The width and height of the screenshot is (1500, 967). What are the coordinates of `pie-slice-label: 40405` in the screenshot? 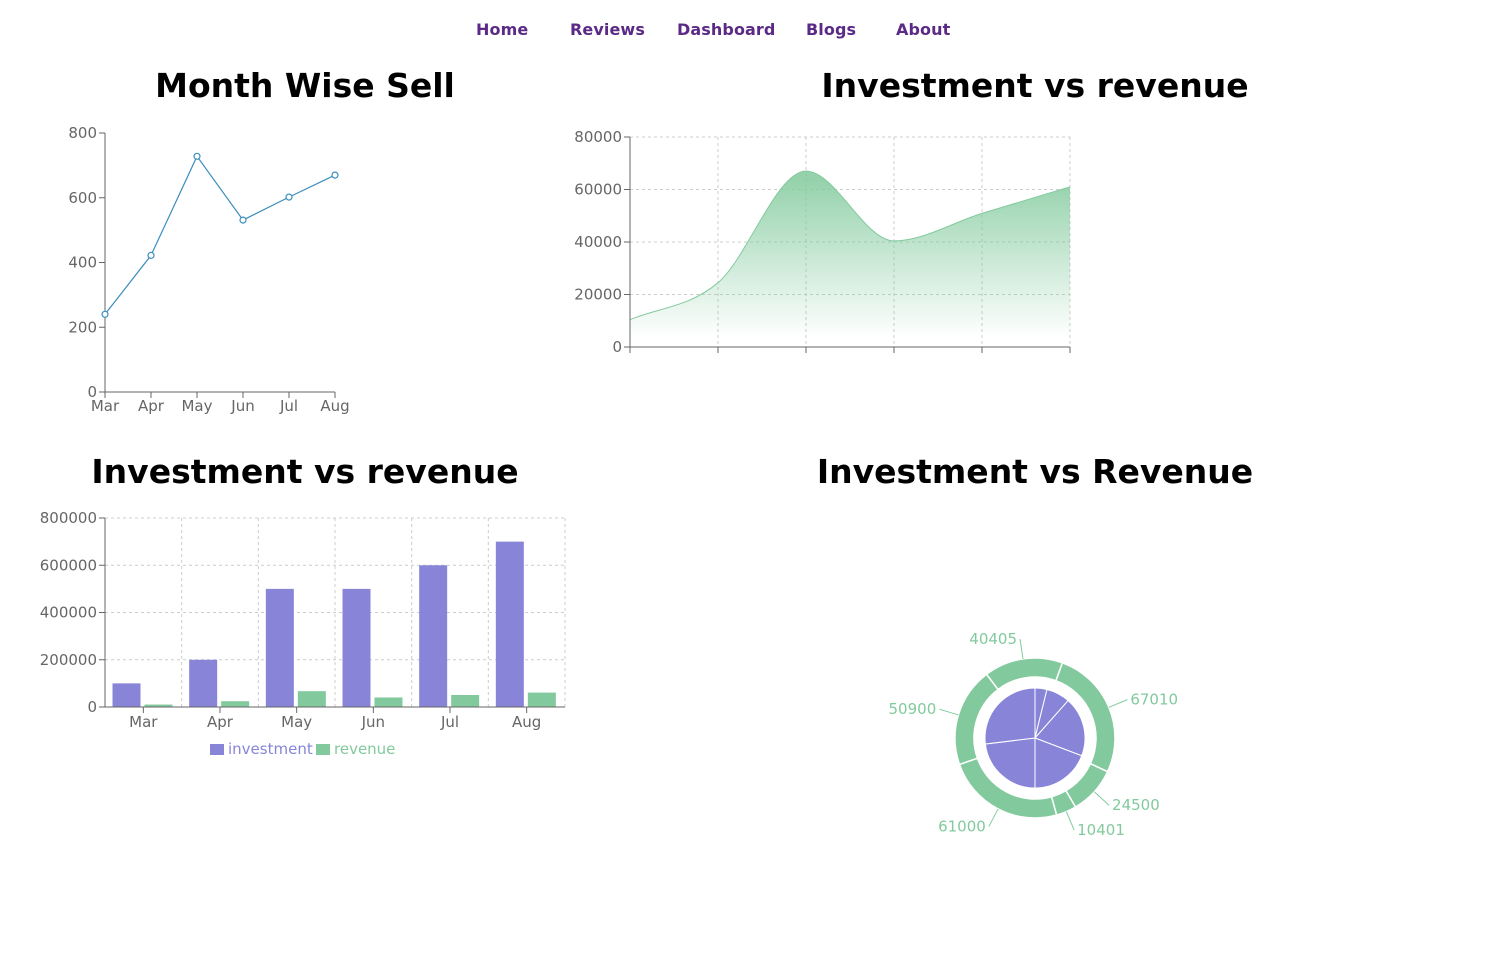 It's located at (993, 639).